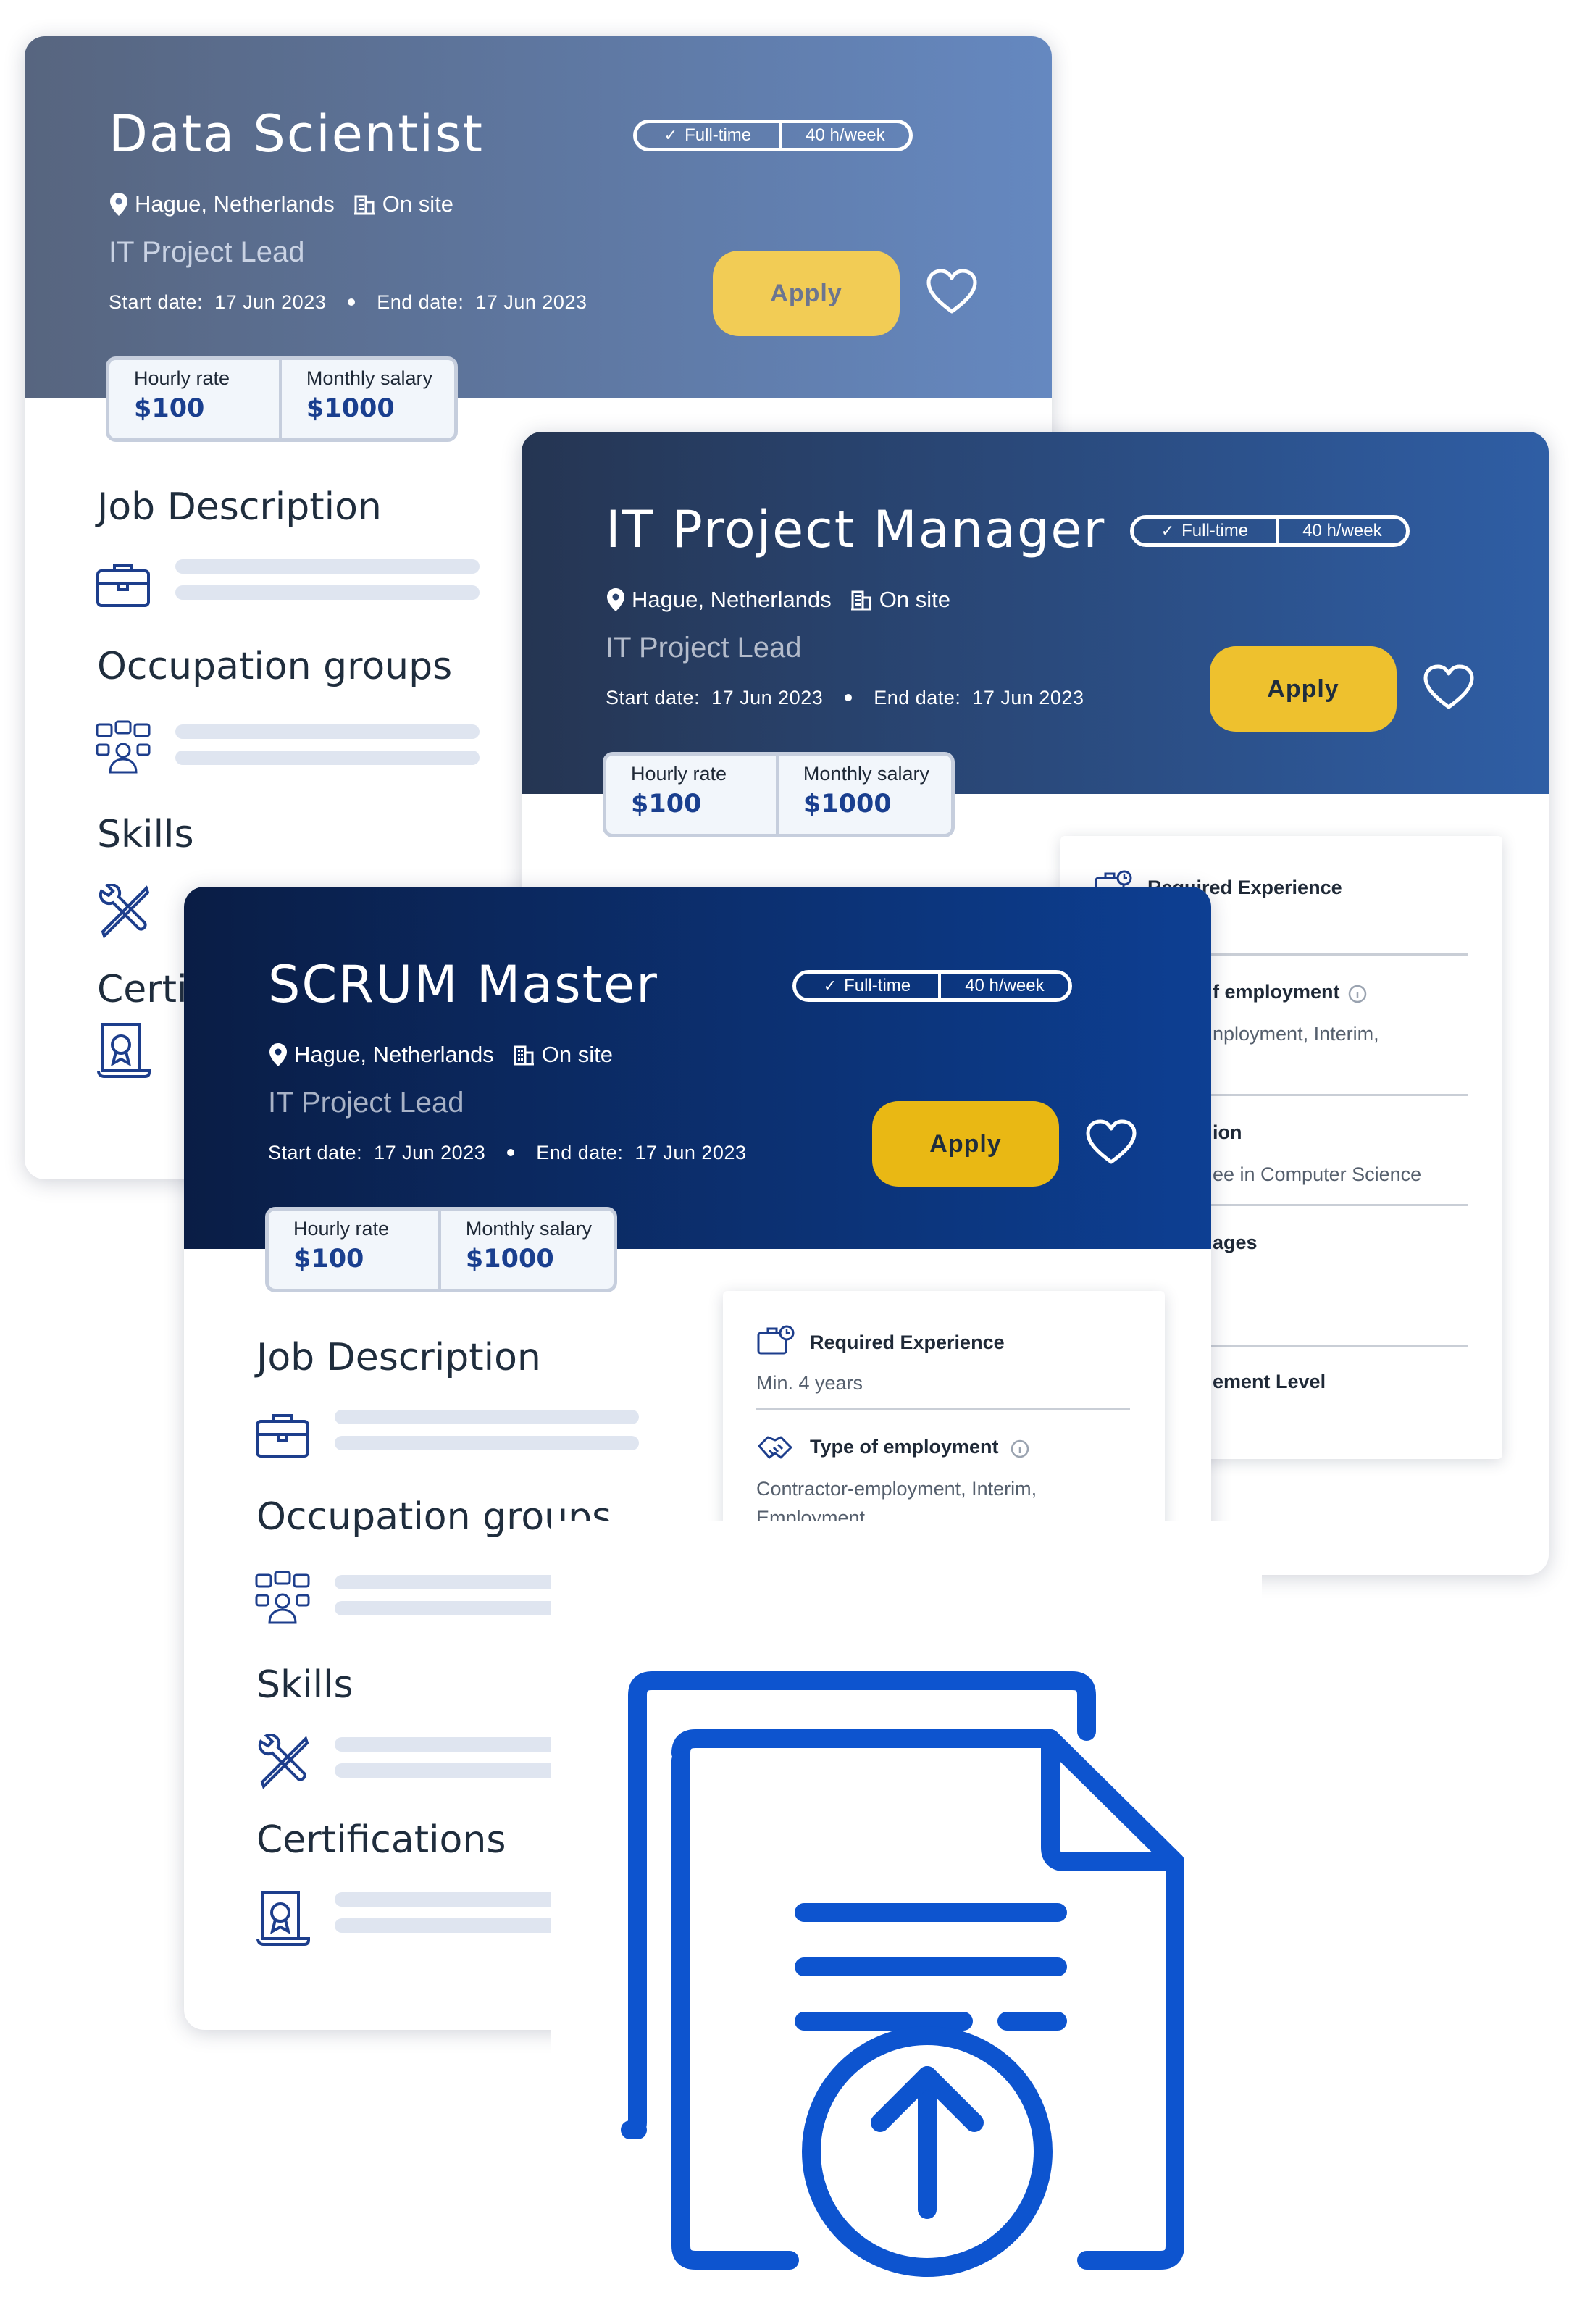 The height and width of the screenshot is (2324, 1569). Describe the element at coordinates (904, 1447) in the screenshot. I see `panel-type-of-employment: Type of employment` at that location.